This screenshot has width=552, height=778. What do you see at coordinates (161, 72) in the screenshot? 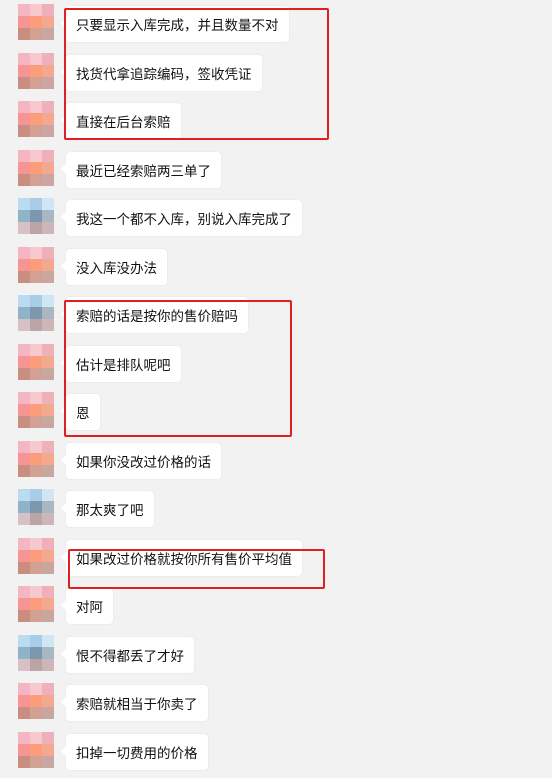
I see `message-bubble: 找货代拿追踪编码，签收凭证` at bounding box center [161, 72].